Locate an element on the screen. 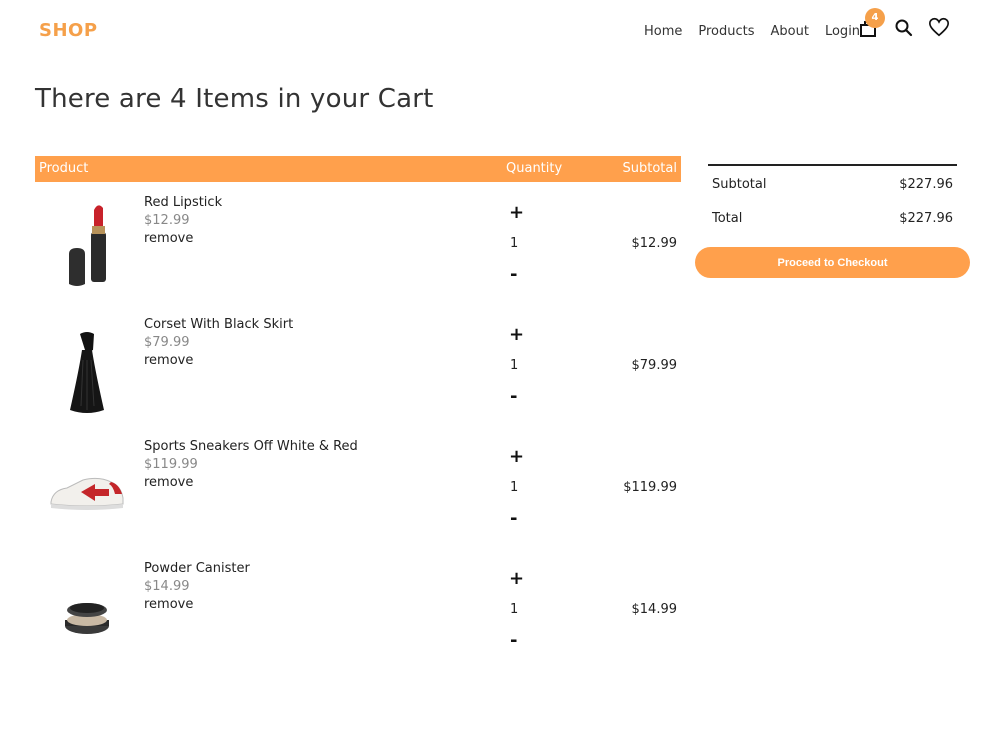 Image resolution: width=1000 pixels, height=750 pixels. header-product: Product is located at coordinates (64, 168).